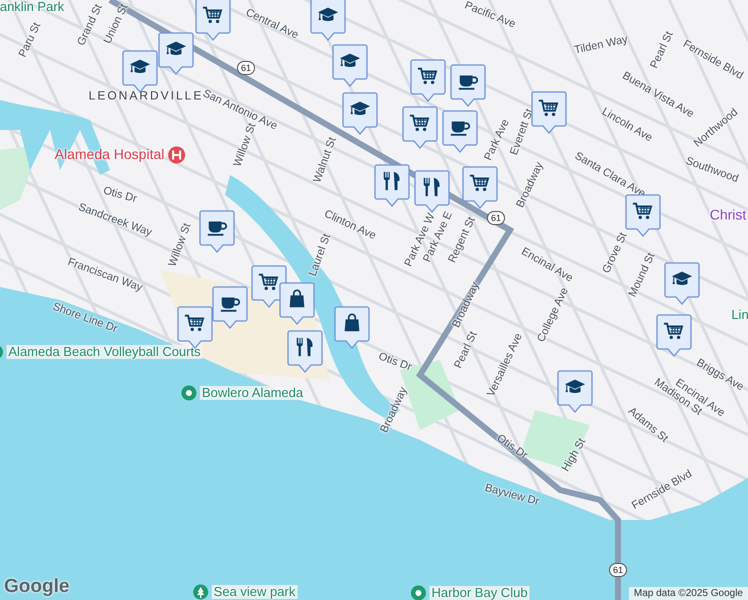  What do you see at coordinates (85, 318) in the screenshot?
I see `street-label: Shore Line Dr` at bounding box center [85, 318].